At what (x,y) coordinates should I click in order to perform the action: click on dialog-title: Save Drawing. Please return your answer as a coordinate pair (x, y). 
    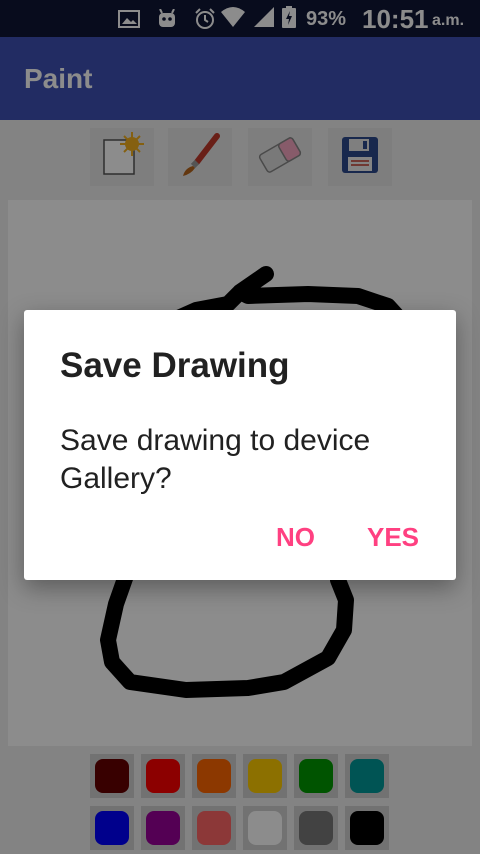
    Looking at the image, I should click on (175, 365).